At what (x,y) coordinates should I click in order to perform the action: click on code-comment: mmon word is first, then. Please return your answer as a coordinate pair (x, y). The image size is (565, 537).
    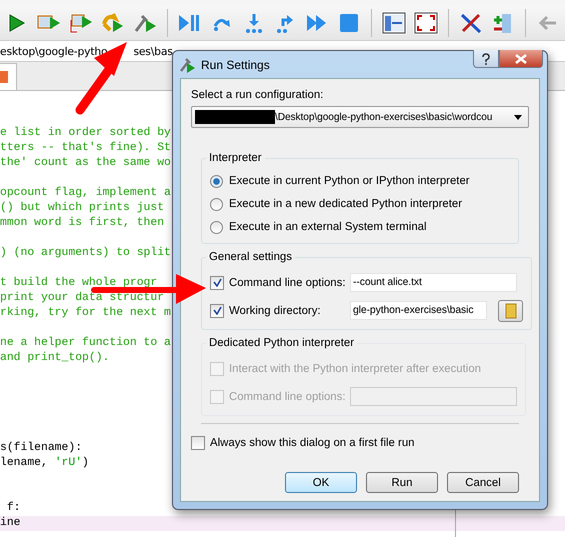
    Looking at the image, I should click on (82, 223).